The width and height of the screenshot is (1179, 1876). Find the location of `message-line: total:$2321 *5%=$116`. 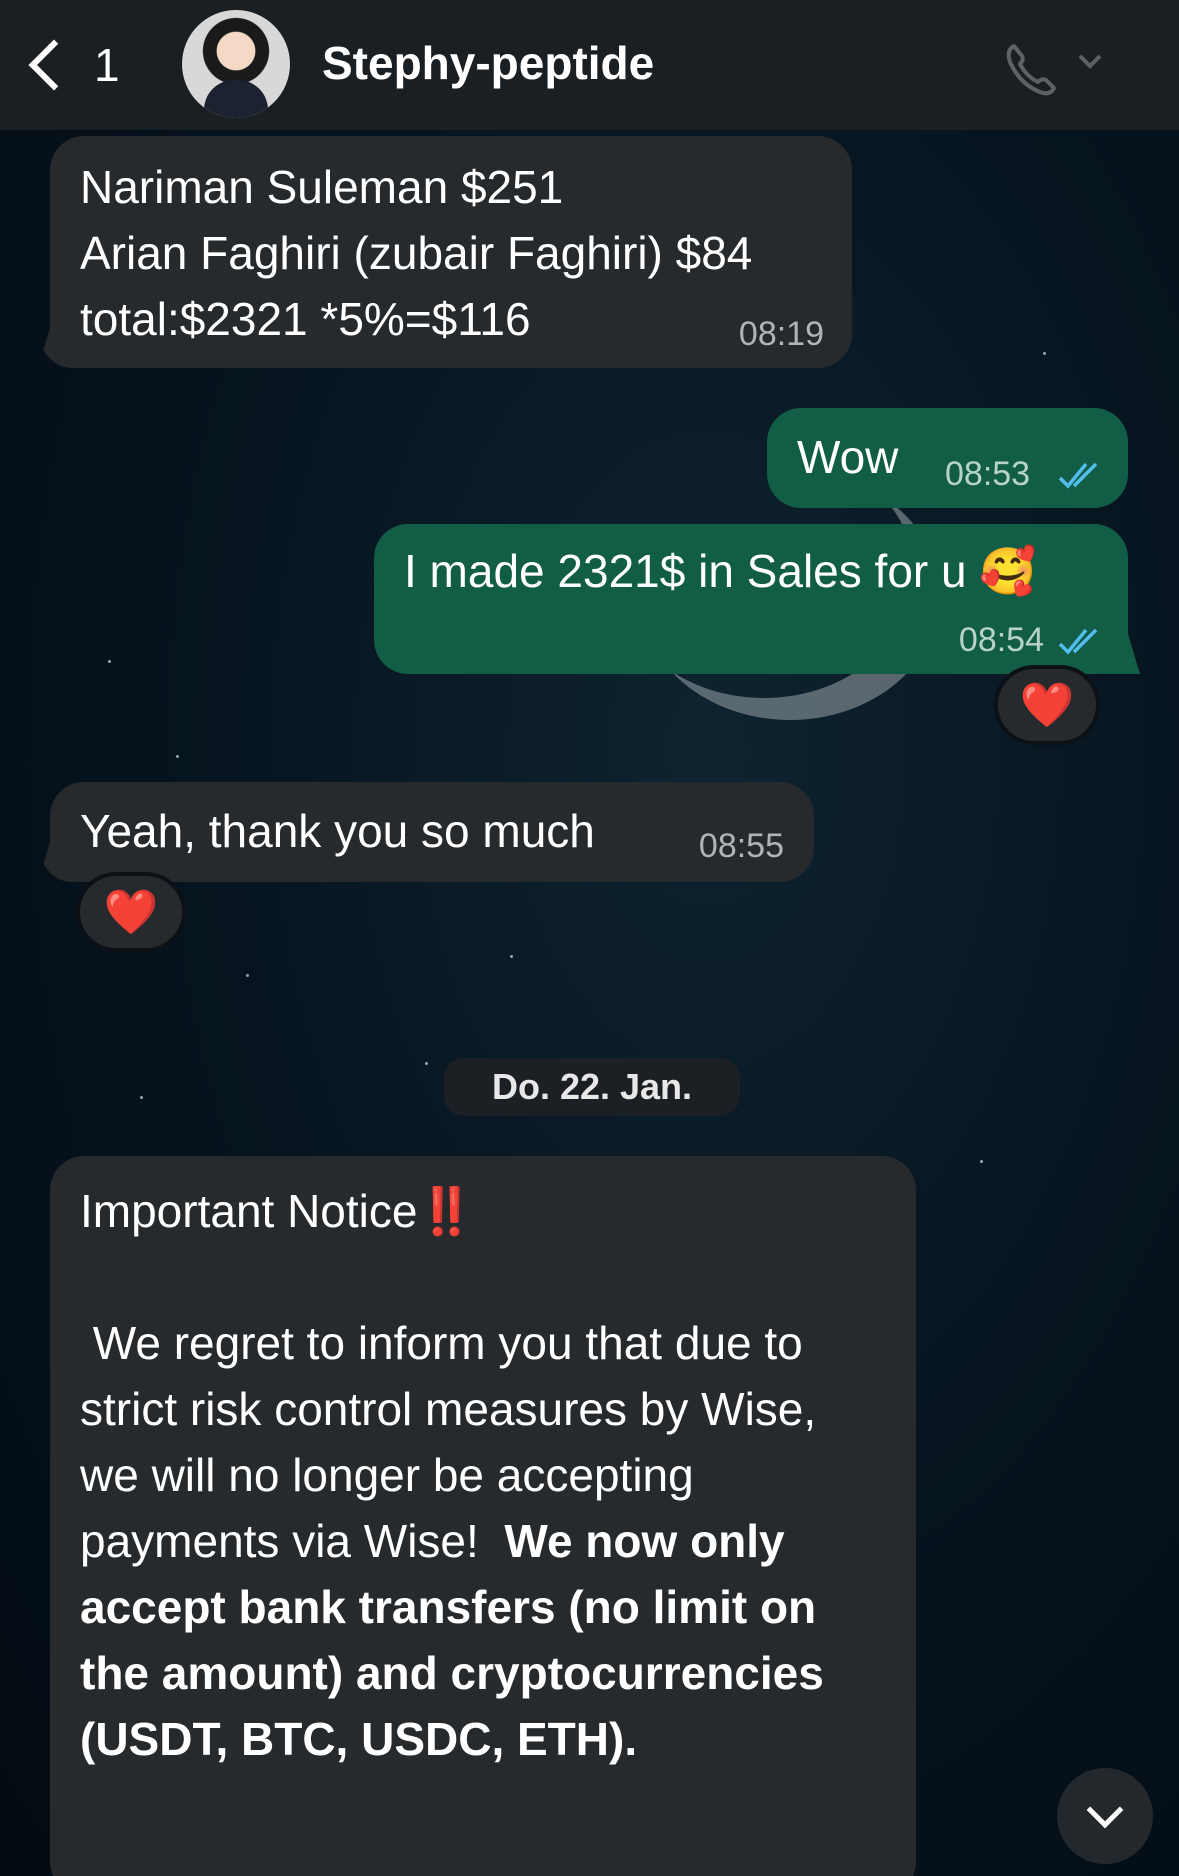

message-line: total:$2321 *5%=$116 is located at coordinates (305, 319).